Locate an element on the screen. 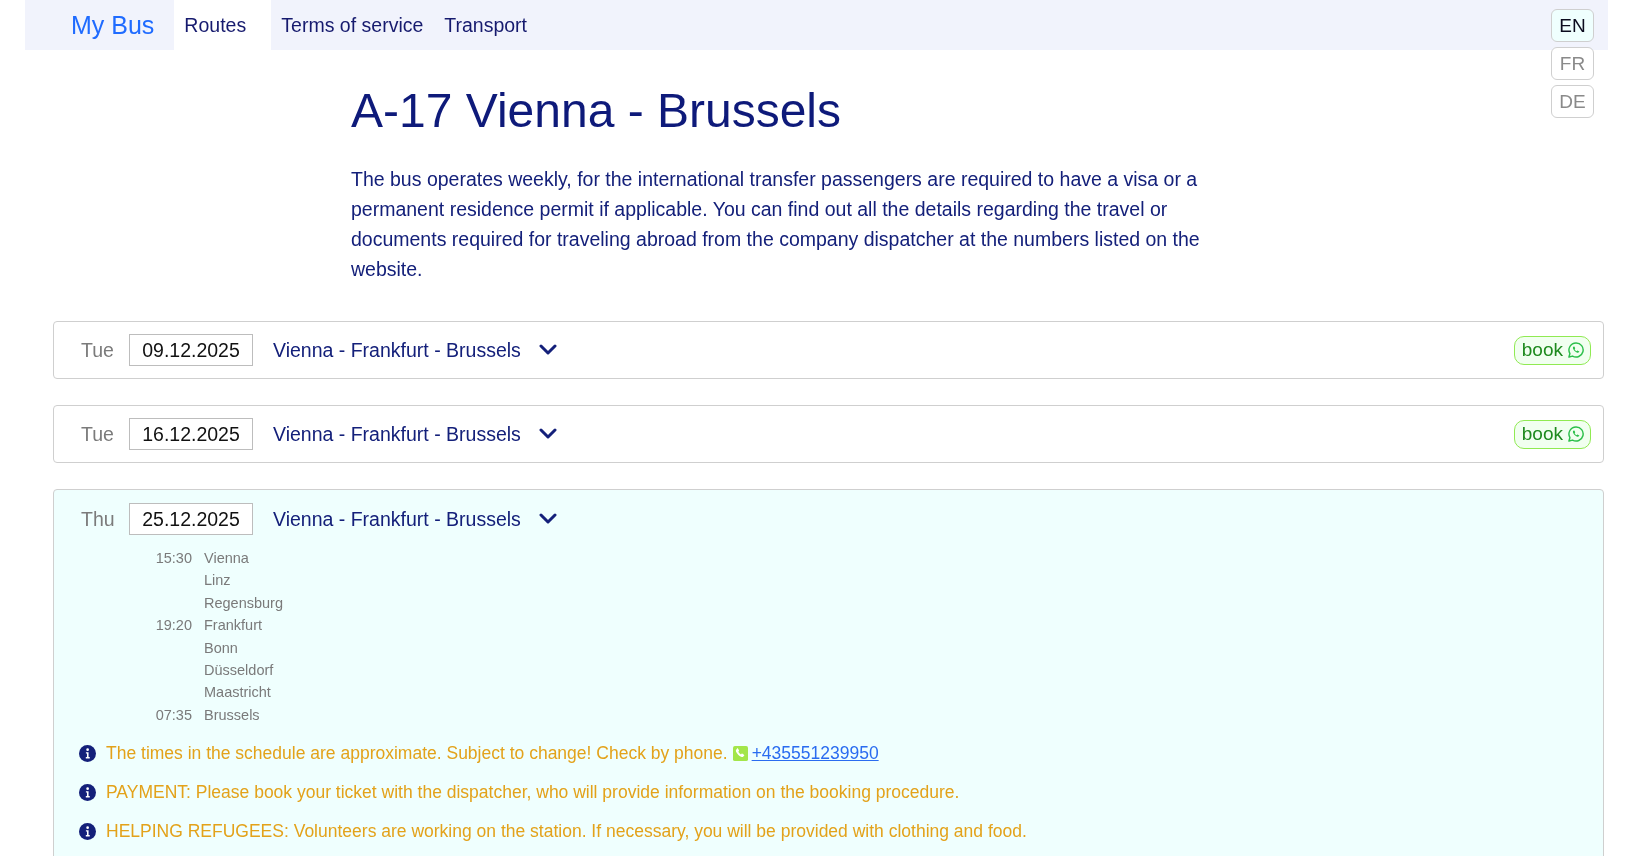  note-text: HELPING REFUGEES: Volunteers are working on the station. If necessary, you will be provided with clothing and food. is located at coordinates (566, 832).